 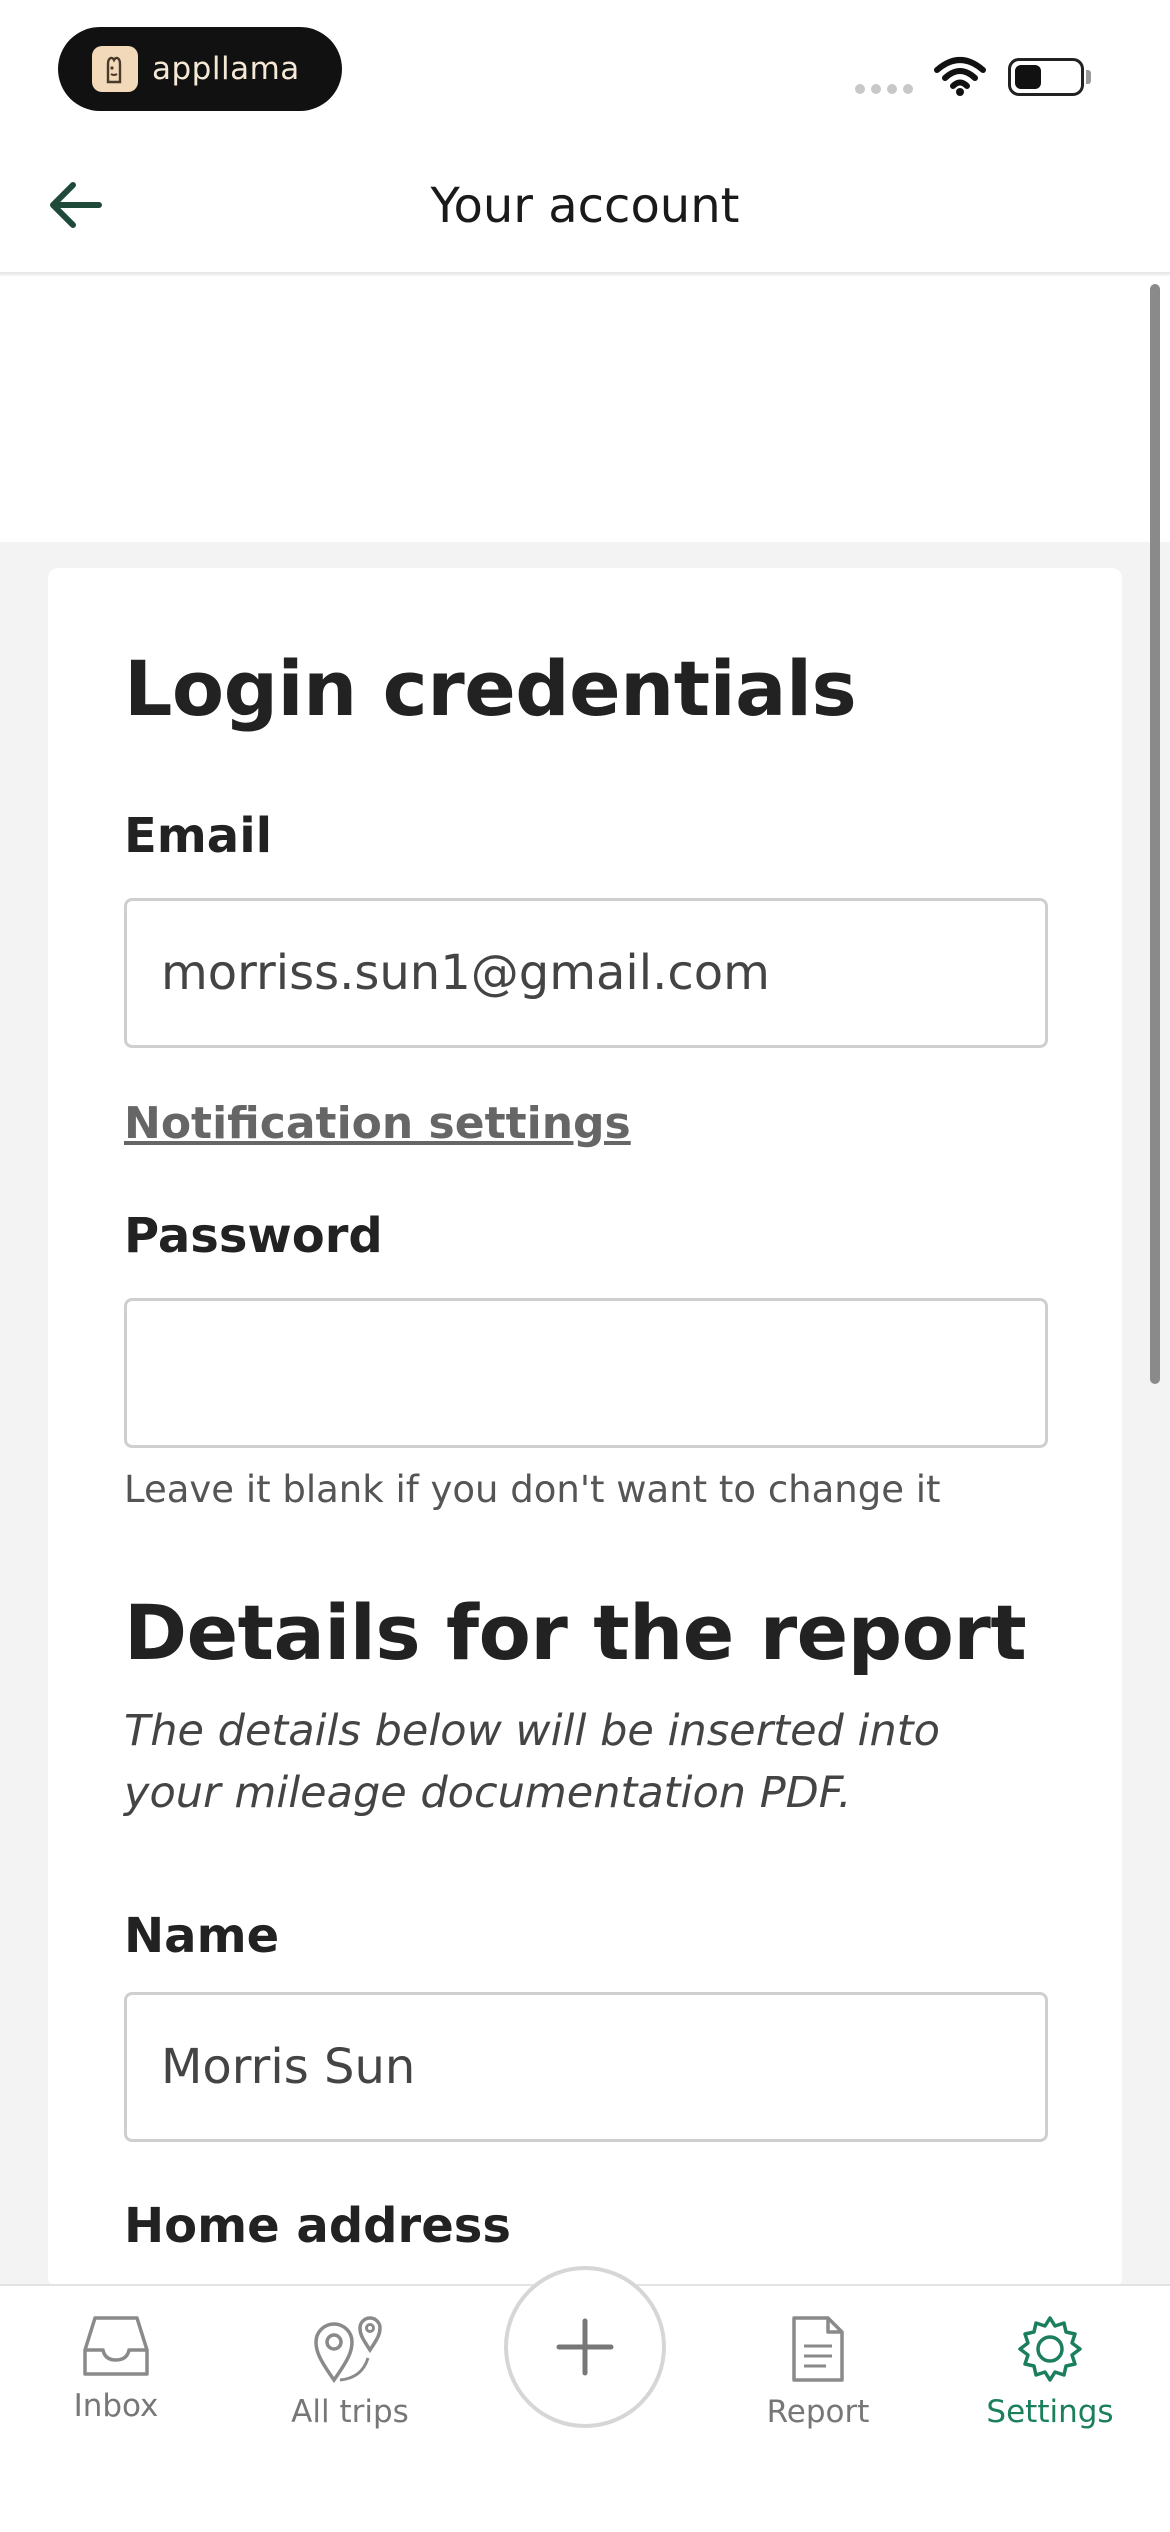 What do you see at coordinates (253, 1236) in the screenshot?
I see `password-label: Password` at bounding box center [253, 1236].